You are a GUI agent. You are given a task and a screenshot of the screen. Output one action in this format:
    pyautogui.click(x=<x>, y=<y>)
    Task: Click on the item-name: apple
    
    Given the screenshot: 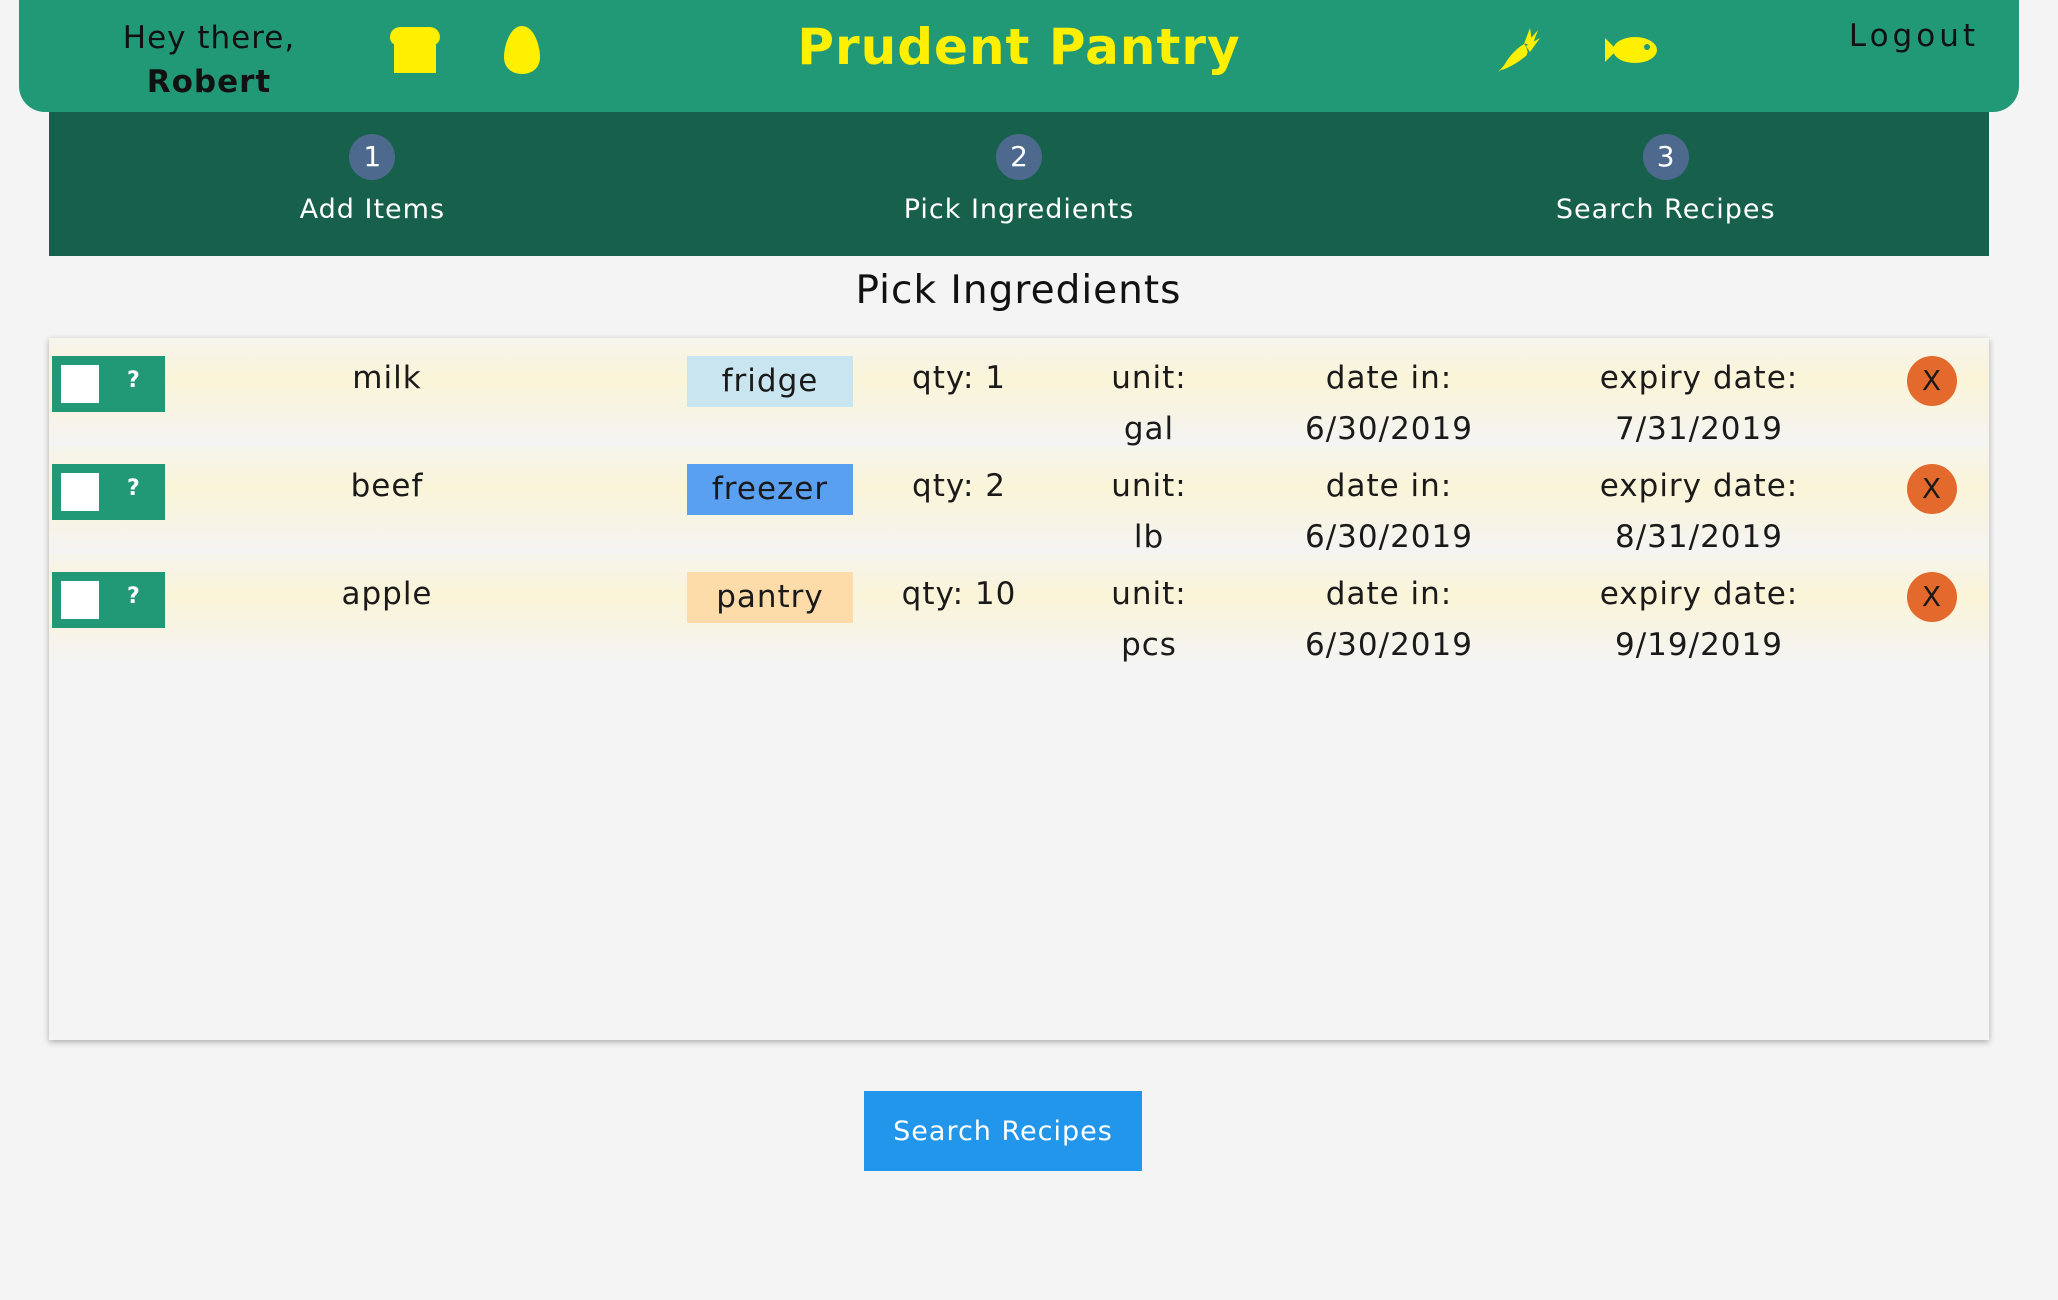 What is the action you would take?
    pyautogui.click(x=387, y=594)
    